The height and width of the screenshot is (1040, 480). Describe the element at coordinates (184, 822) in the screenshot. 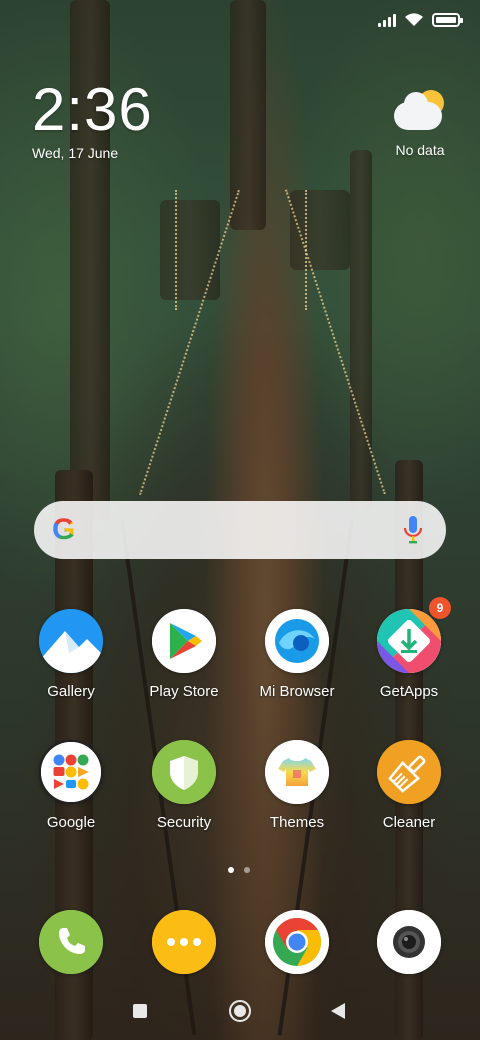

I see `app-label: Security` at that location.